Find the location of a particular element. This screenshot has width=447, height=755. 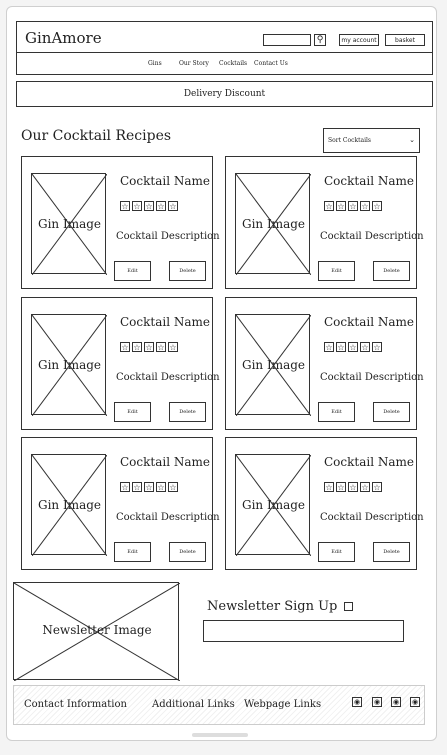

delivery-discount-banner: Delivery Discount is located at coordinates (224, 94).